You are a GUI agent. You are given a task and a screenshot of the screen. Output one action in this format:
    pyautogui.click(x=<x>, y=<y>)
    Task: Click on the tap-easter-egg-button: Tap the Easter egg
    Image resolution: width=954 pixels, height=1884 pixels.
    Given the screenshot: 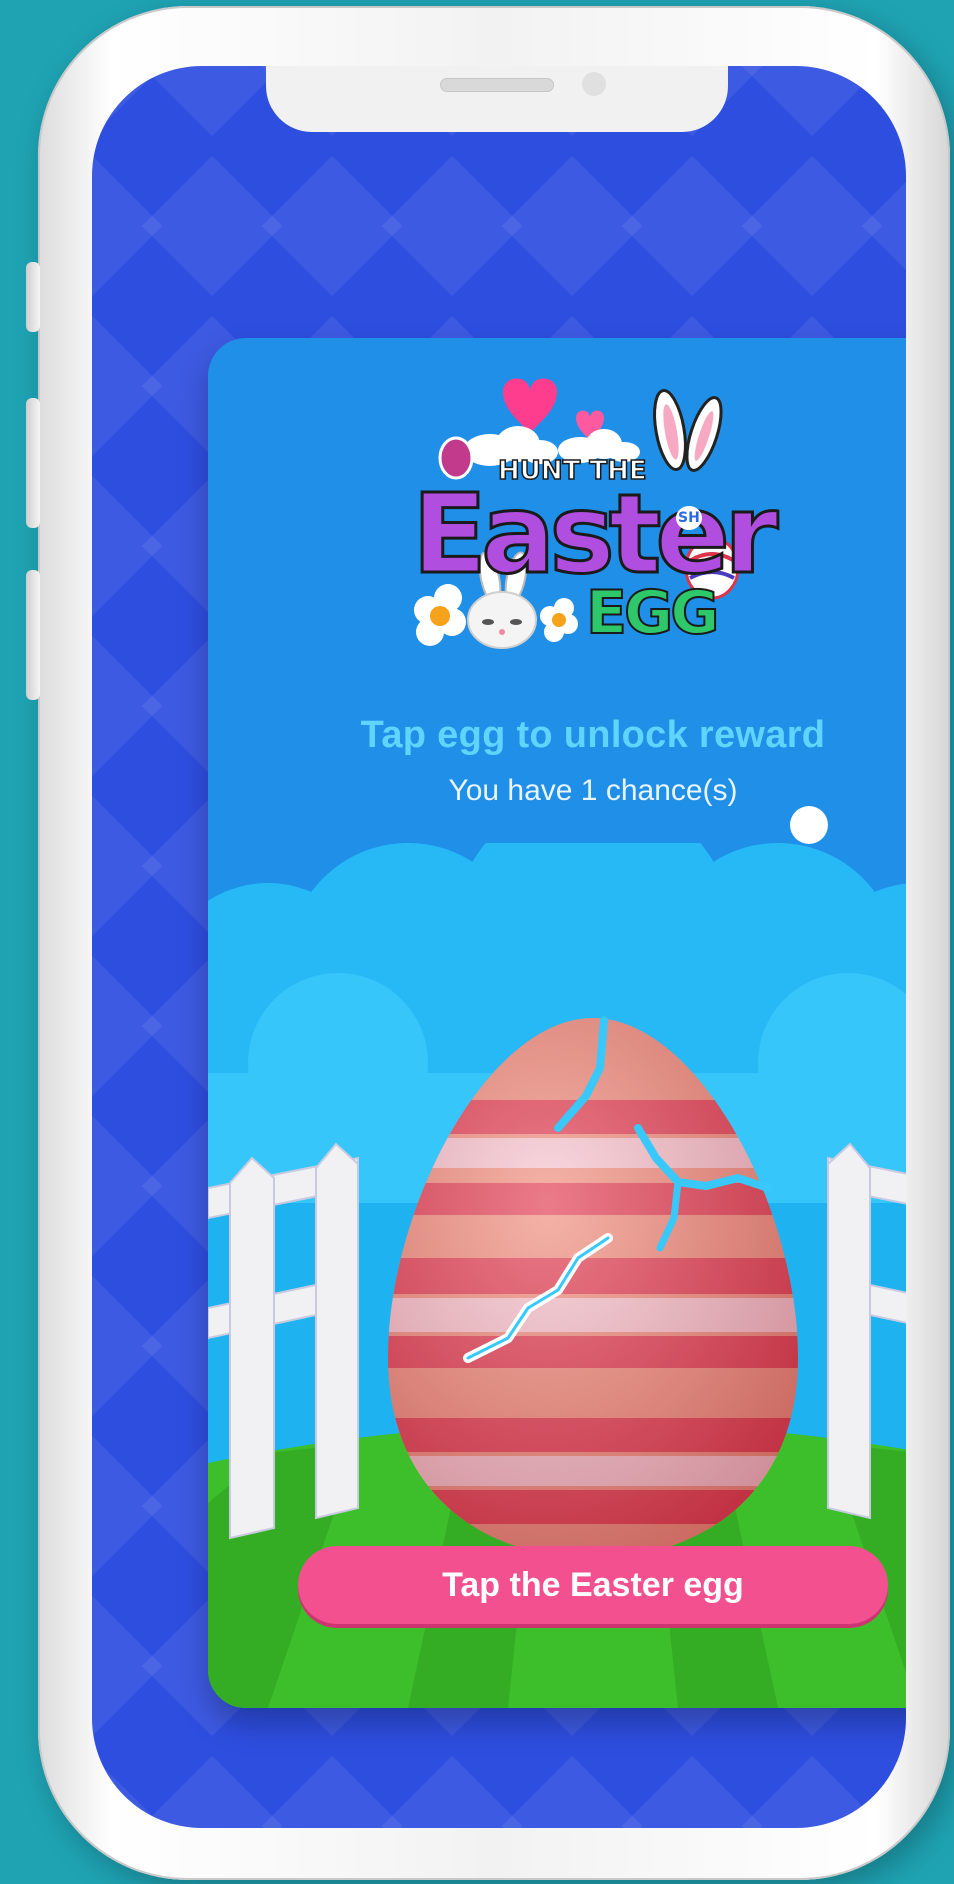 What is the action you would take?
    pyautogui.click(x=593, y=1585)
    